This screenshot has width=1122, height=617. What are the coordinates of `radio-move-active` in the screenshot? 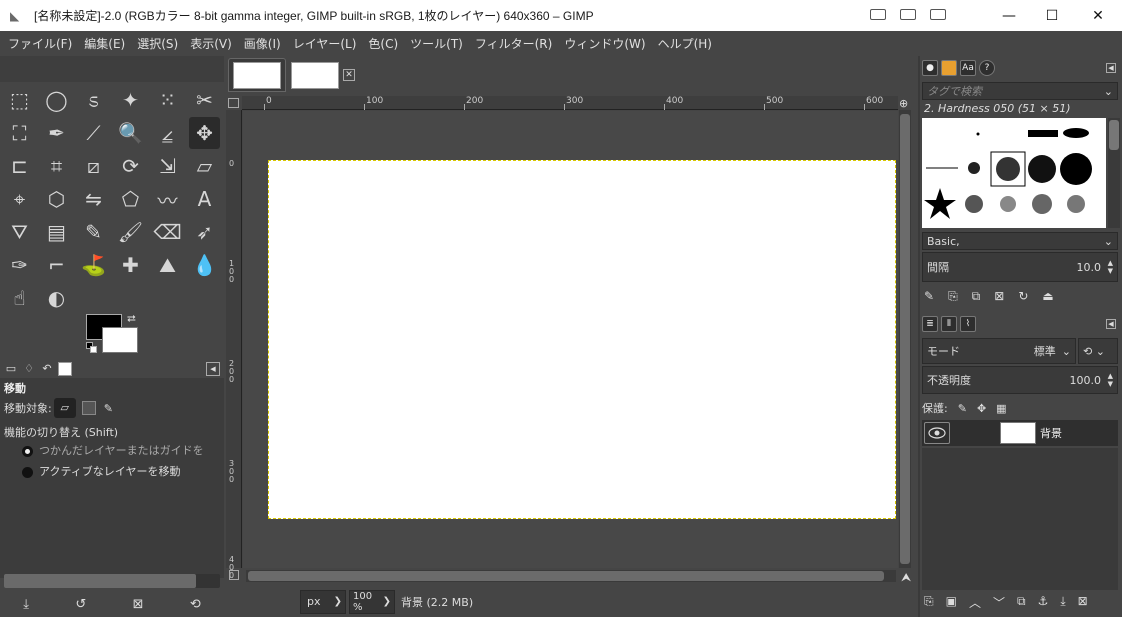 It's located at (27, 472).